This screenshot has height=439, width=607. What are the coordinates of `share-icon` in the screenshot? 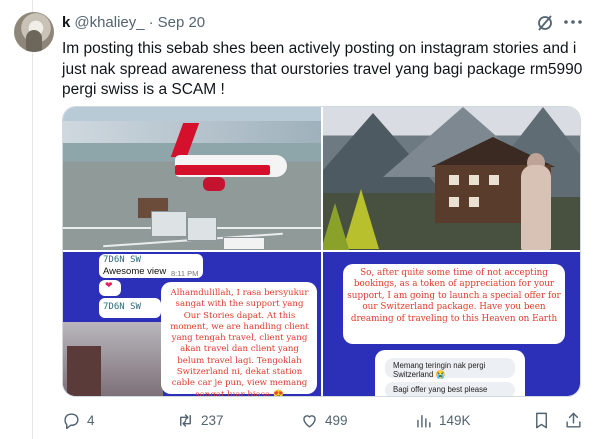 It's located at (573, 420).